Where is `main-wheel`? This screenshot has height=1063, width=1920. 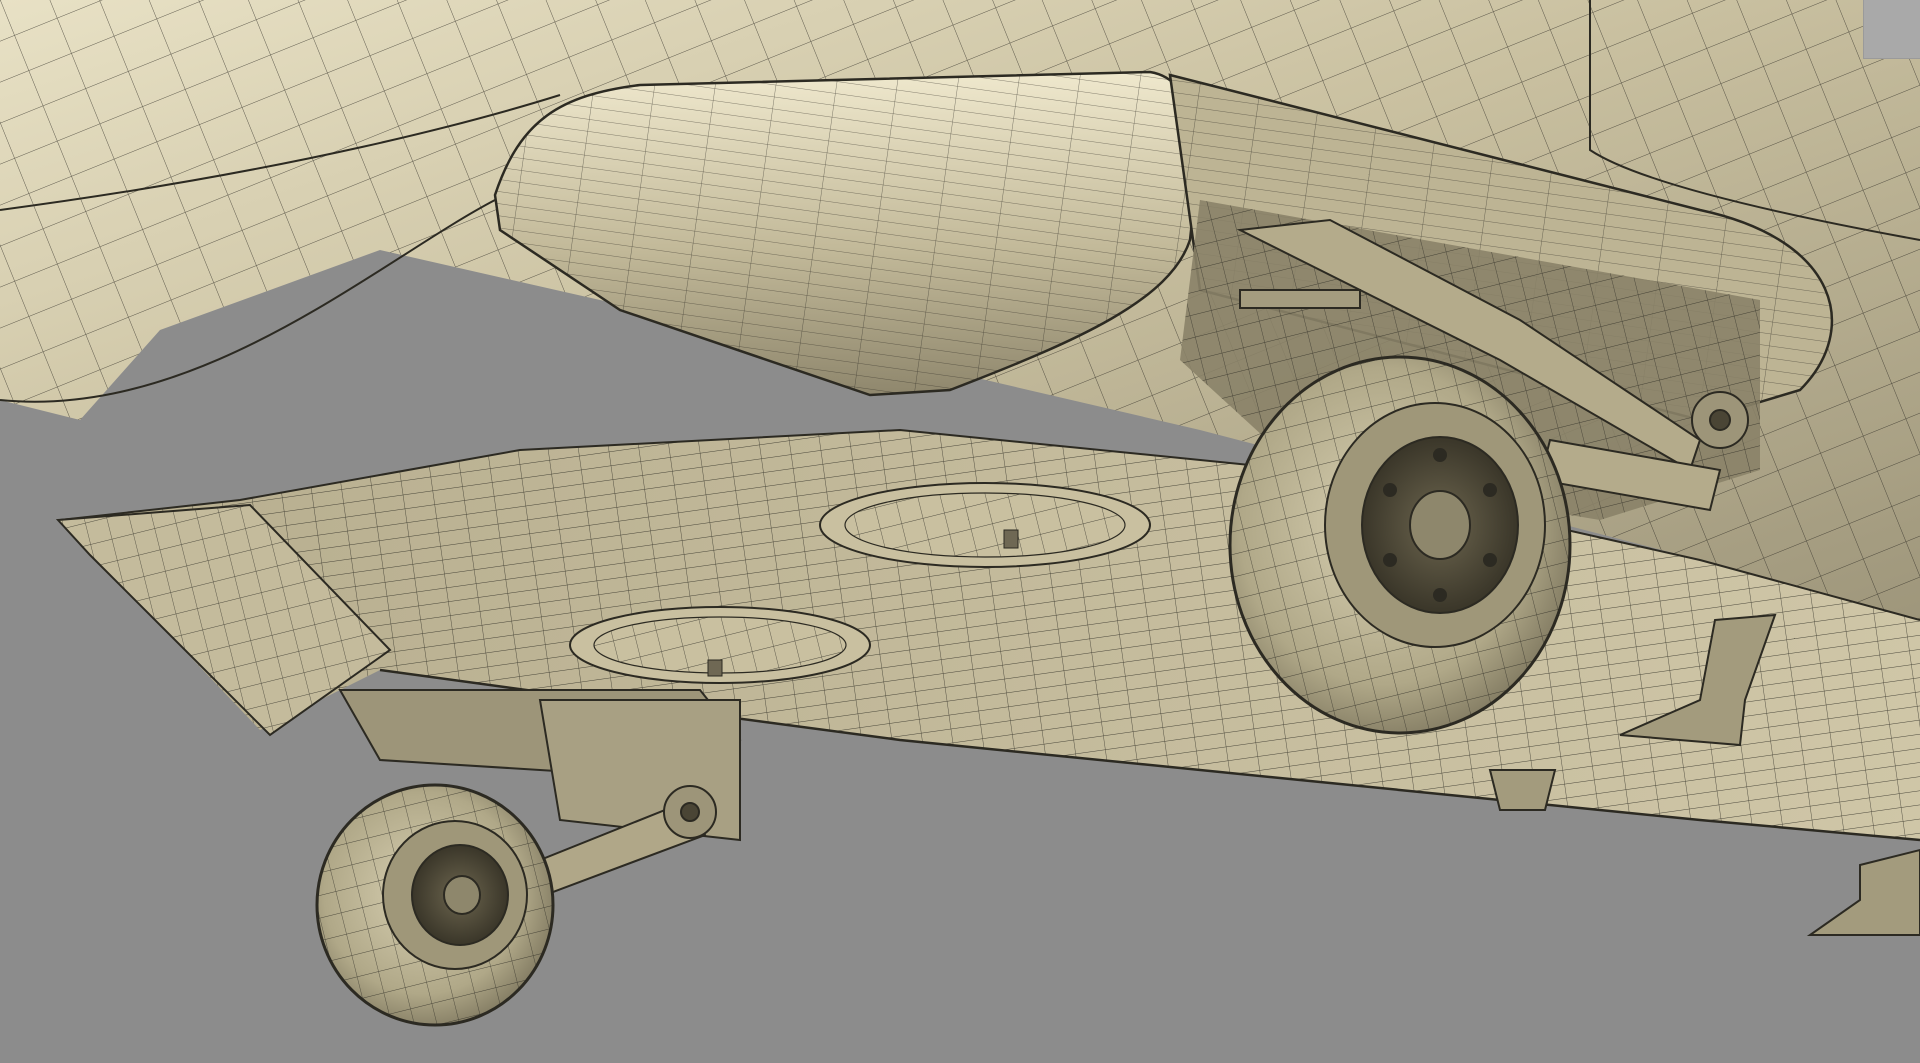 main-wheel is located at coordinates (1400, 545).